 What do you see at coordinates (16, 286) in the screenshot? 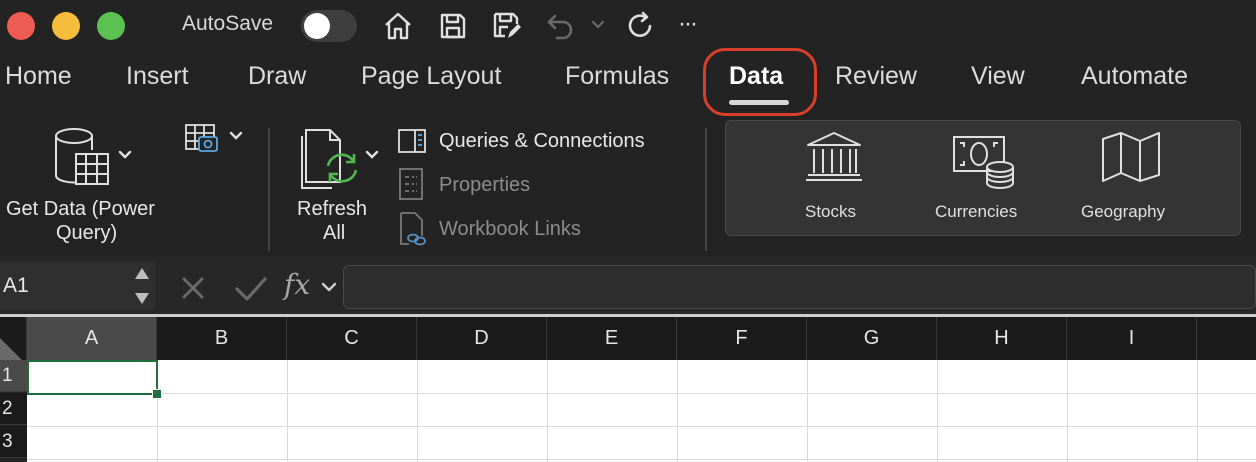
I see `name-box-value: A1` at bounding box center [16, 286].